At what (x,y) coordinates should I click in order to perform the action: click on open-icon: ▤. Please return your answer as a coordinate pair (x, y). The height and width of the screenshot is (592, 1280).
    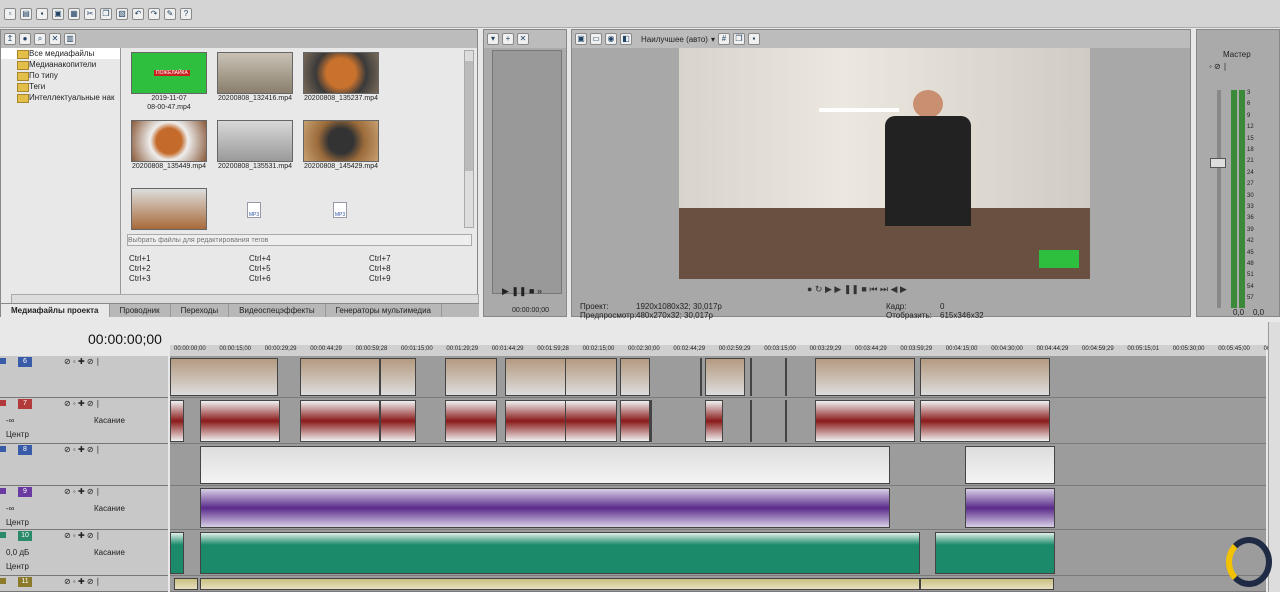
    Looking at the image, I should click on (26, 13).